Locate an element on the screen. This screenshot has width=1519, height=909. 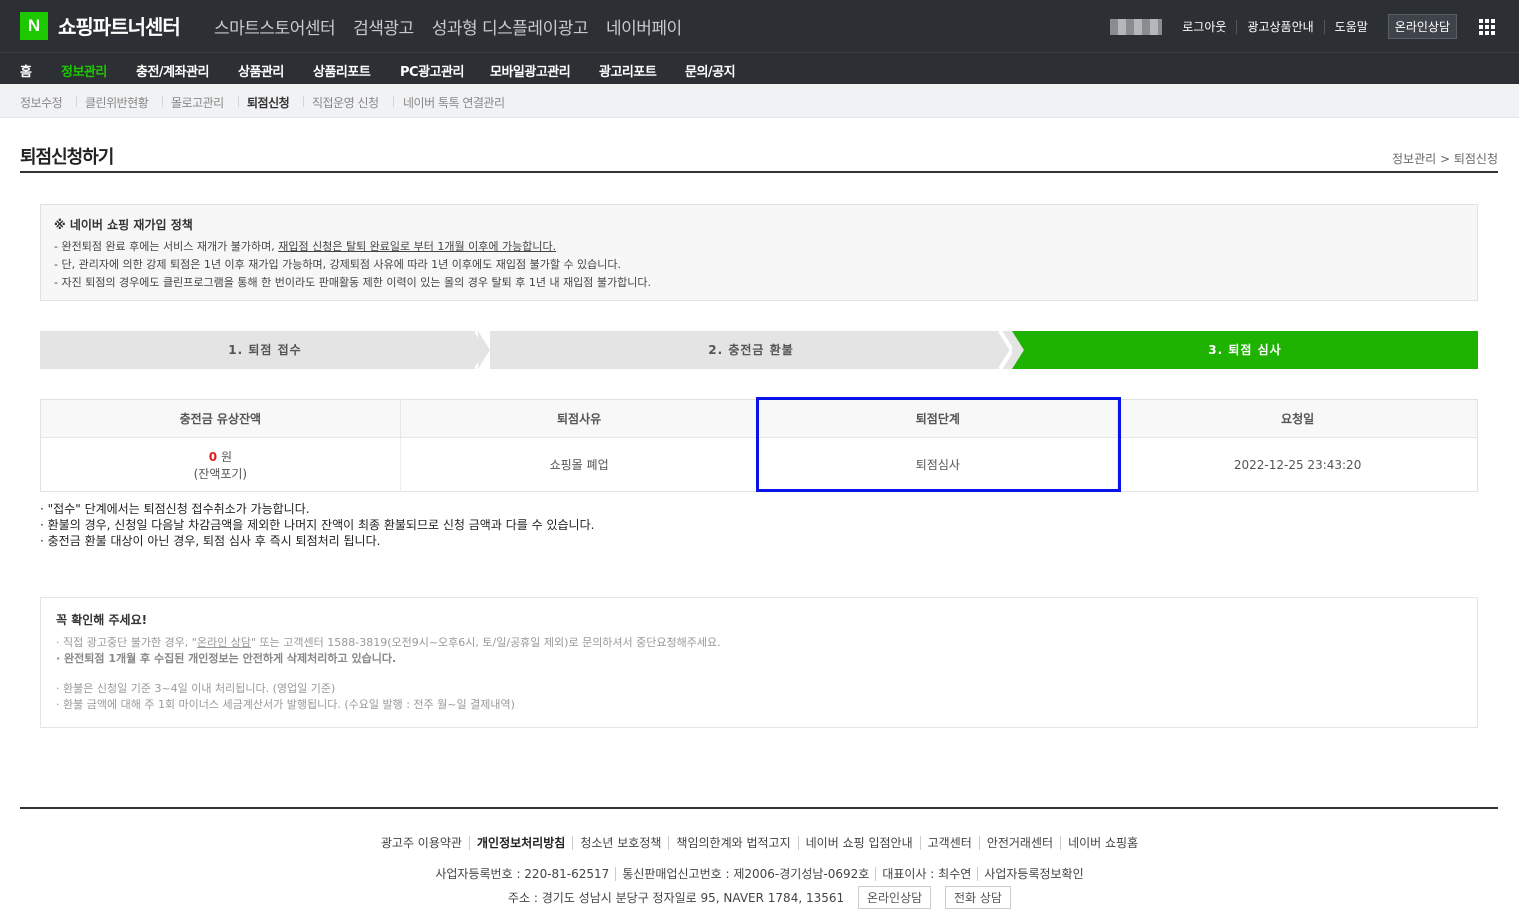
service-smartstore: 스마트스토어센터 is located at coordinates (275, 26).